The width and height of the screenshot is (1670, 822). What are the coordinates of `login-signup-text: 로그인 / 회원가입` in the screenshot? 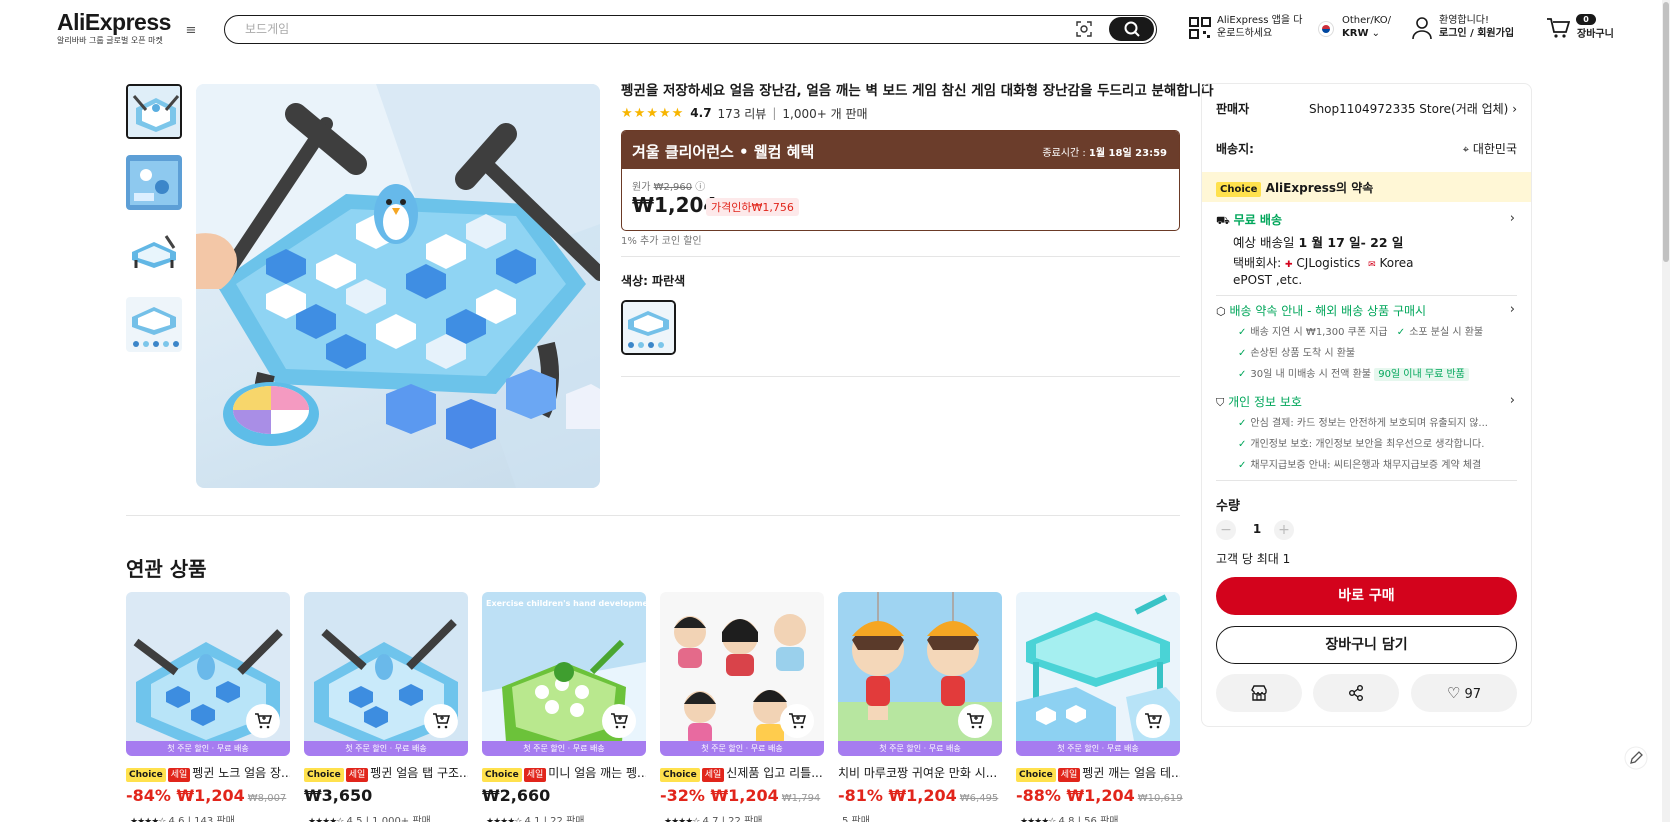 It's located at (1477, 33).